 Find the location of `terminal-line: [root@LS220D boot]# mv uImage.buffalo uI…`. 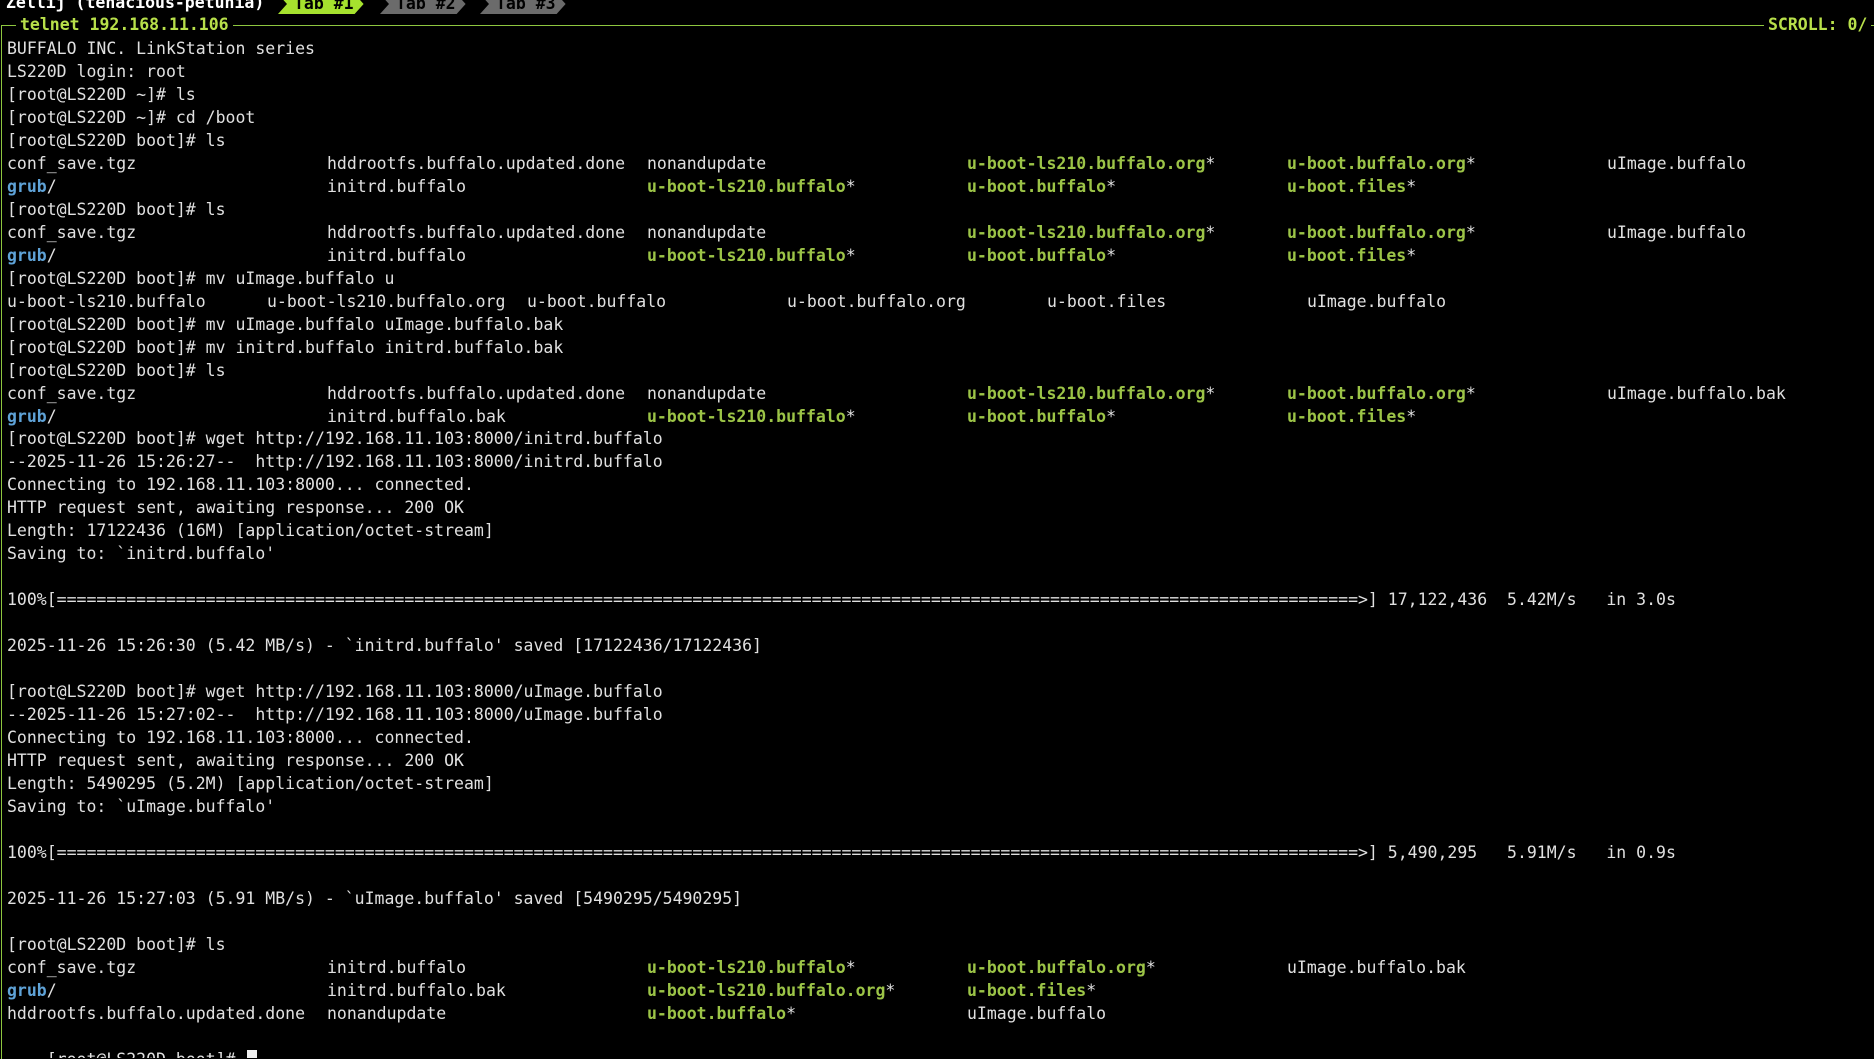

terminal-line: [root@LS220D boot]# mv uImage.buffalo uI… is located at coordinates (285, 324).